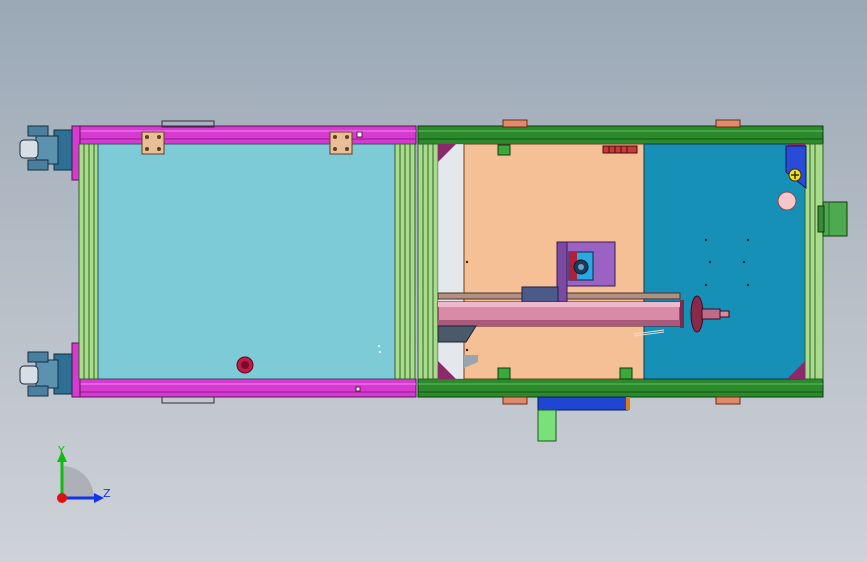 This screenshot has width=867, height=562. What do you see at coordinates (620, 388) in the screenshot?
I see `right-bottom-rail` at bounding box center [620, 388].